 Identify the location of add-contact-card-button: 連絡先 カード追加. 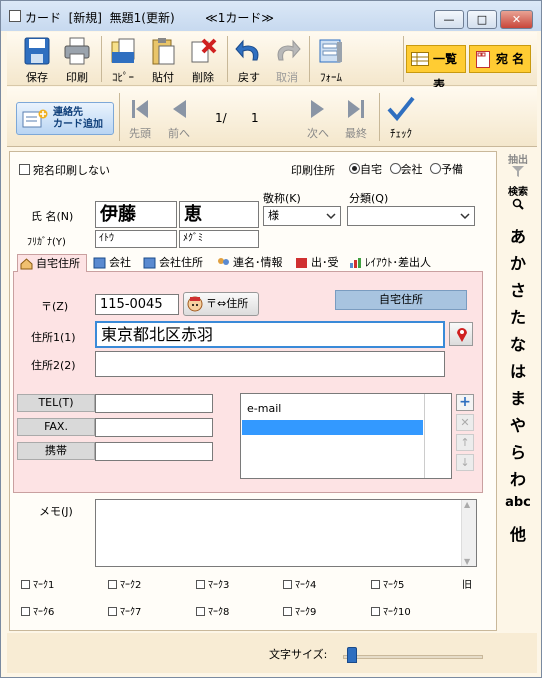
(65, 118).